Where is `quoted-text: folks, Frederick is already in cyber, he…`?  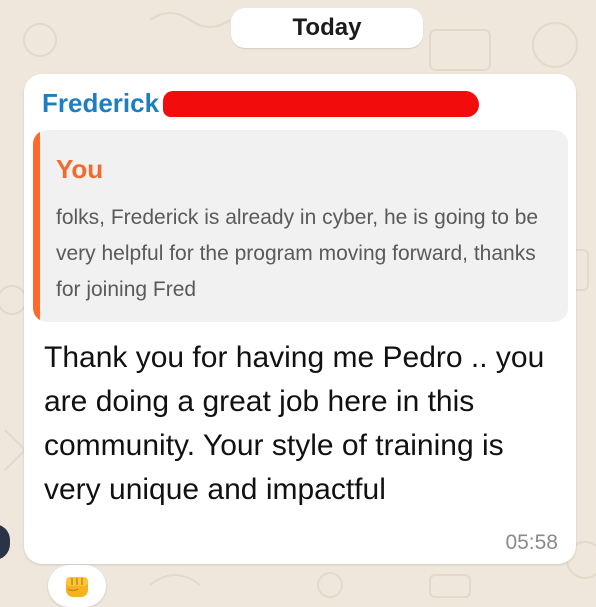
quoted-text: folks, Frederick is already in cyber, he… is located at coordinates (297, 253).